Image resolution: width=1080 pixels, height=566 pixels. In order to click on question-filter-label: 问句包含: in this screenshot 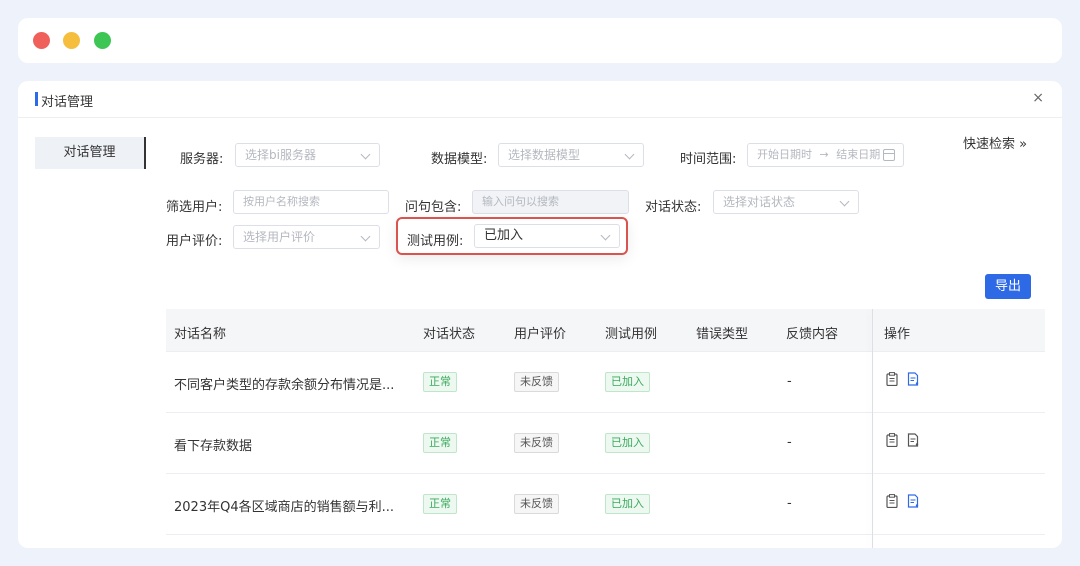, I will do `click(433, 207)`.